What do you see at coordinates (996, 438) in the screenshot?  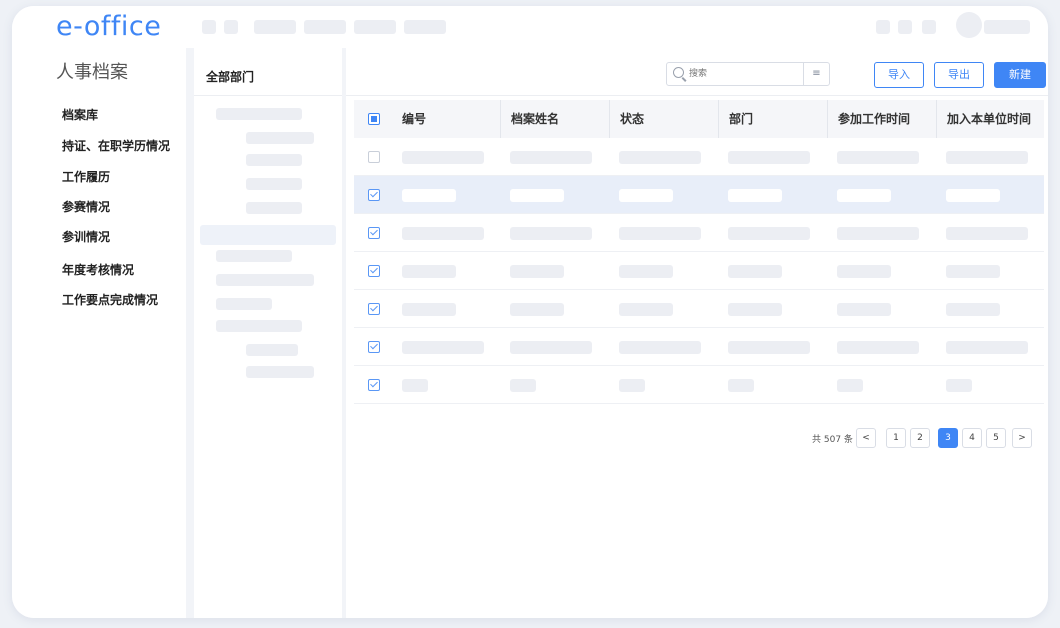 I see `pagination-page-5: 5` at bounding box center [996, 438].